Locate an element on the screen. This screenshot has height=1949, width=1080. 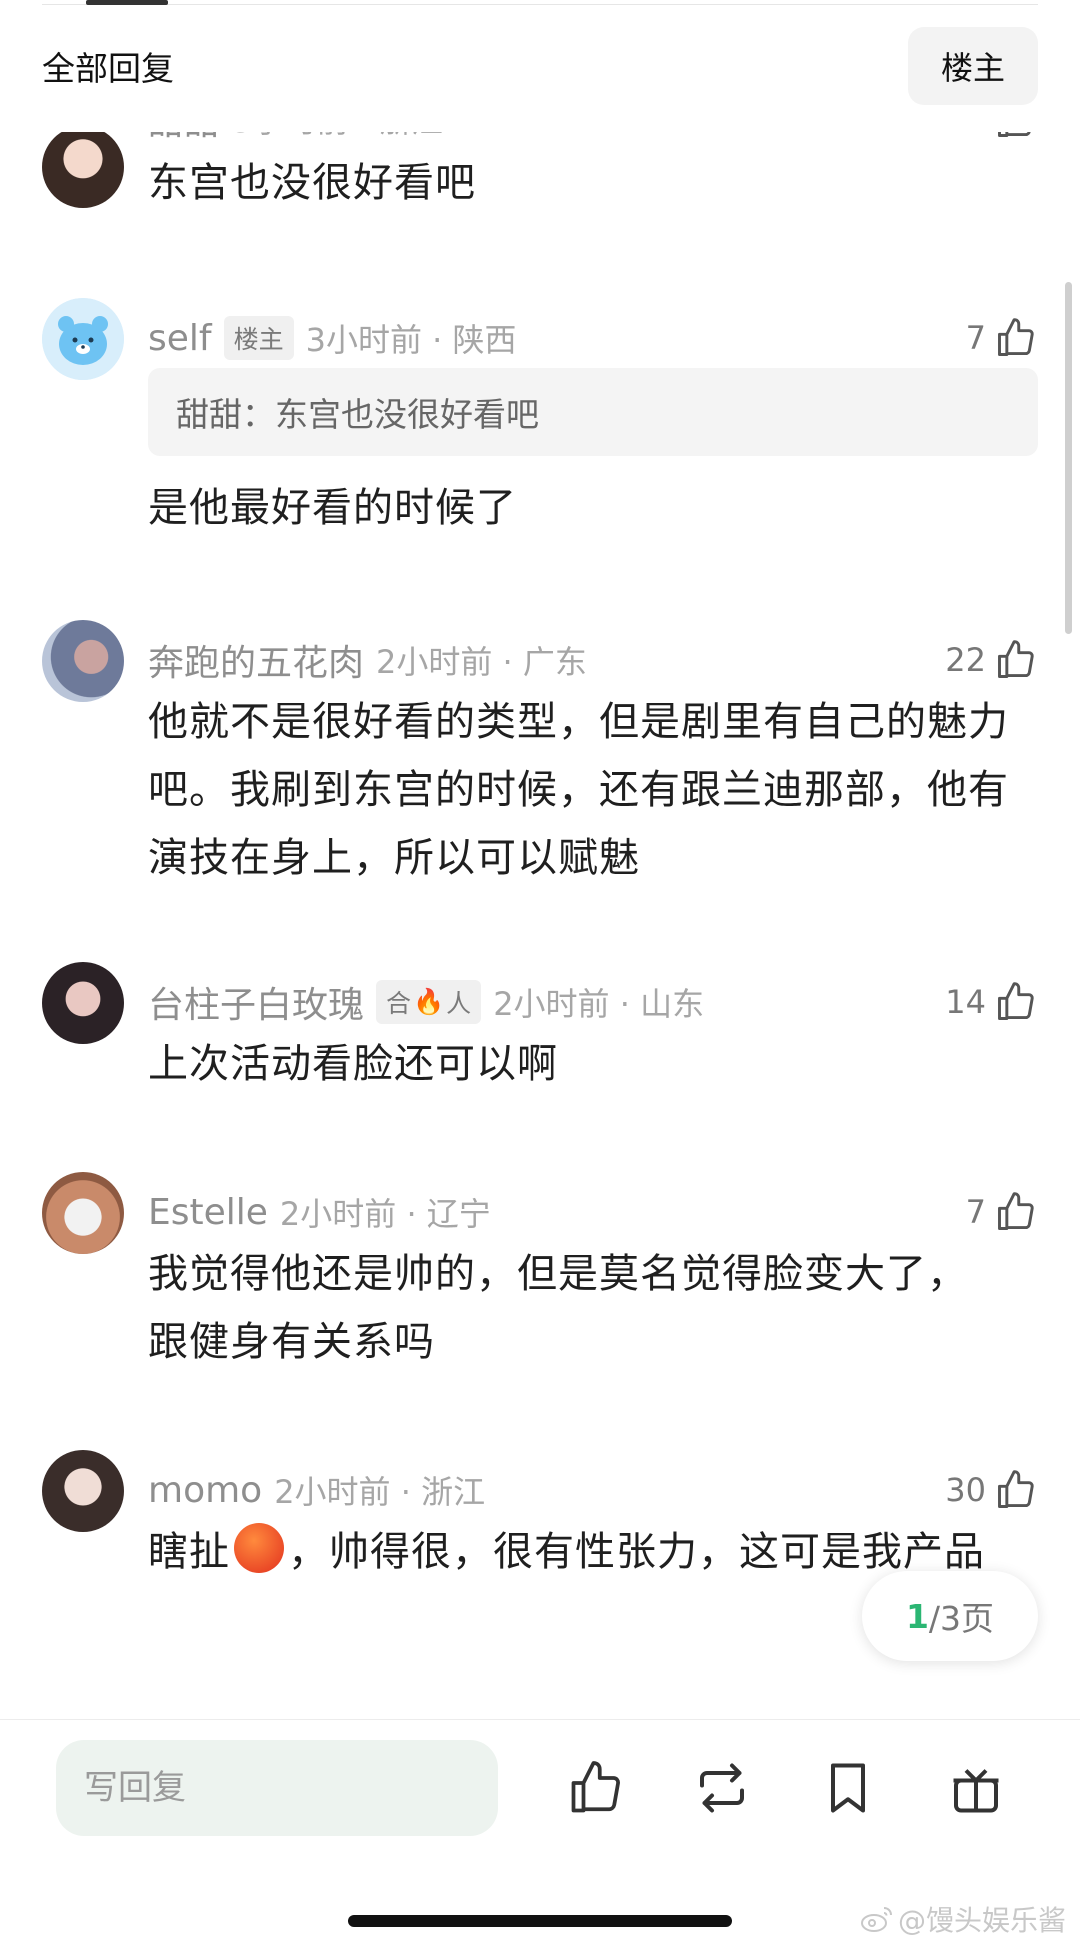
badge-text-left: 合 is located at coordinates (399, 1003).